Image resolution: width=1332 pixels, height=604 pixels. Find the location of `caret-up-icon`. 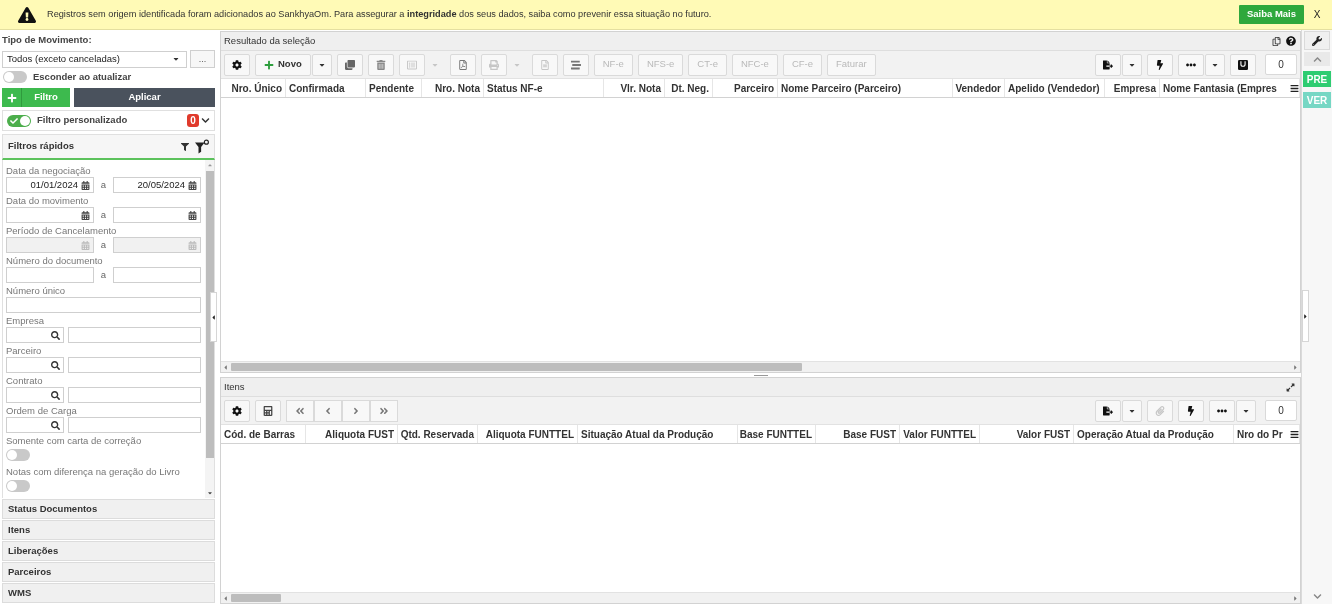

caret-up-icon is located at coordinates (209, 165).